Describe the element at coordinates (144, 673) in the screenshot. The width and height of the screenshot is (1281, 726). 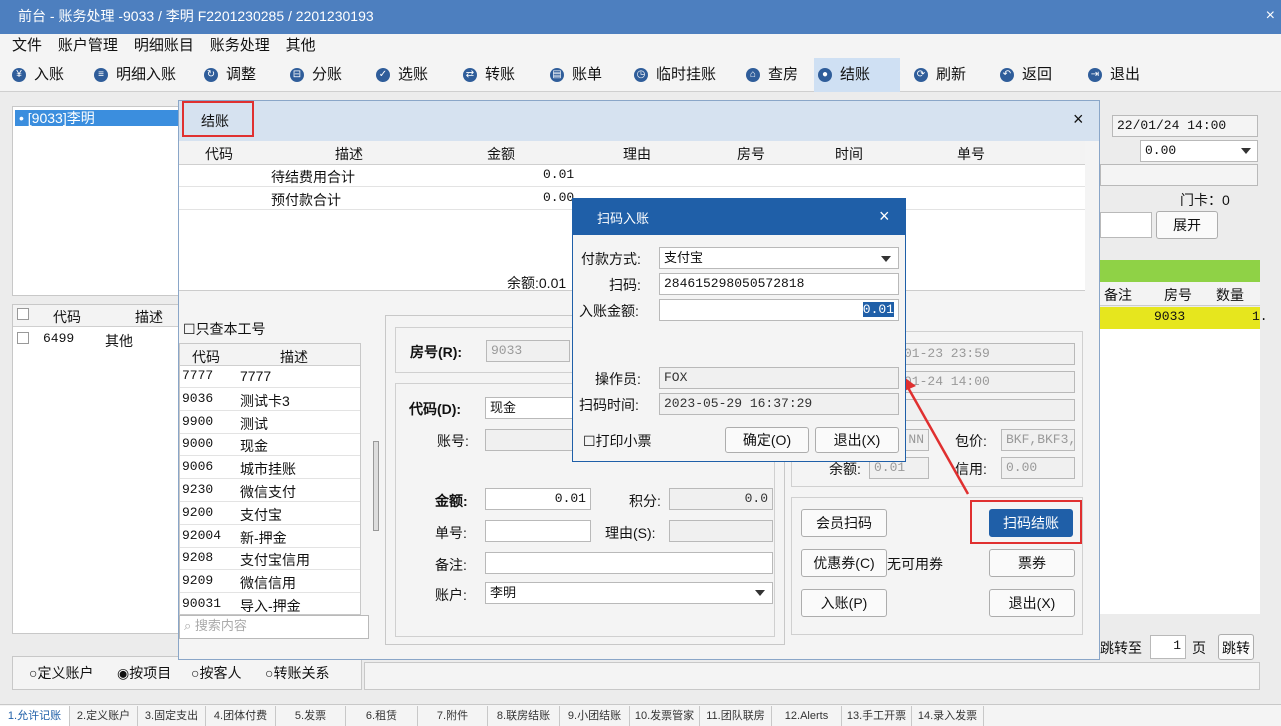
I see `radio-by-item: ◉按项目` at that location.